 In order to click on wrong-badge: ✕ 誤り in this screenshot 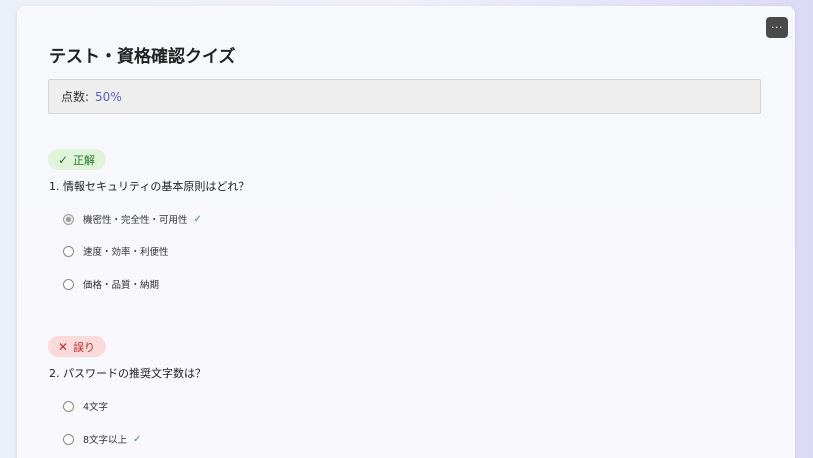, I will do `click(77, 346)`.